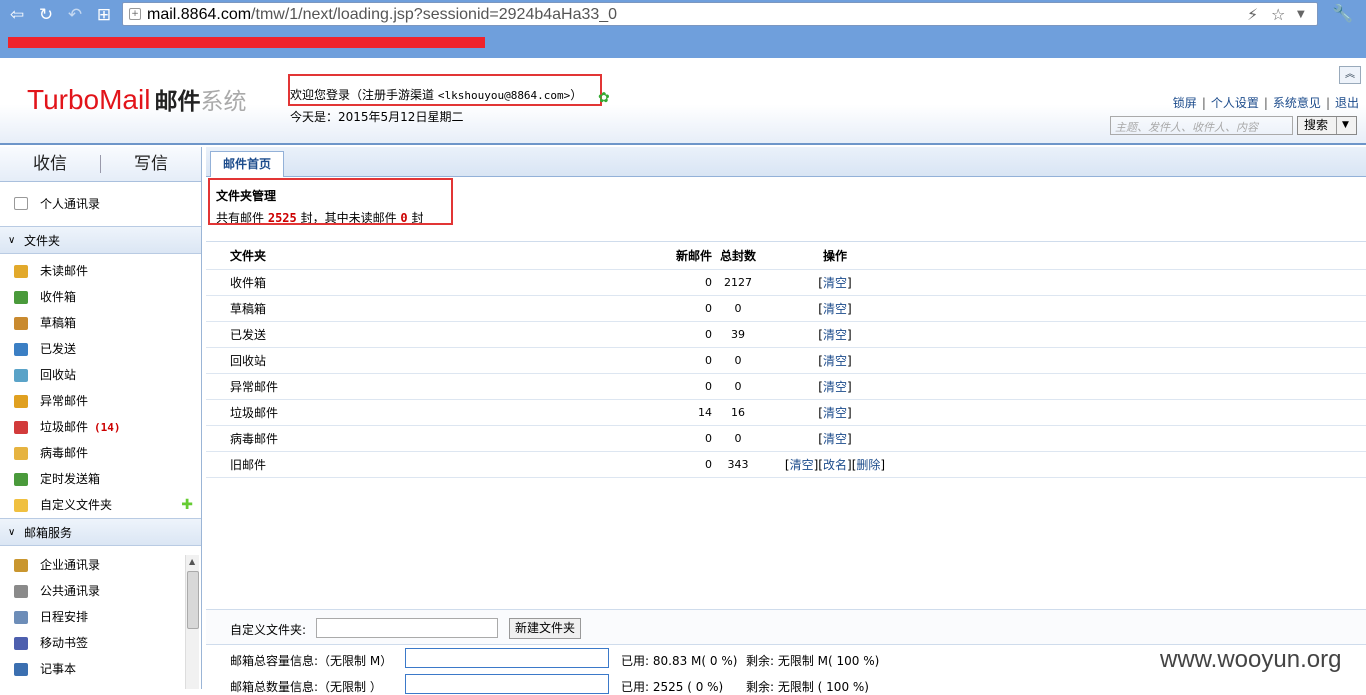  Describe the element at coordinates (192, 561) in the screenshot. I see `scroll-up-icon: ▲` at that location.